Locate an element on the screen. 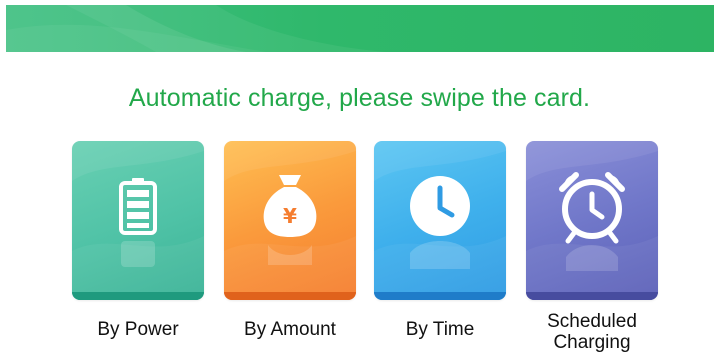 The height and width of the screenshot is (354, 719). by-power-tile is located at coordinates (138, 220).